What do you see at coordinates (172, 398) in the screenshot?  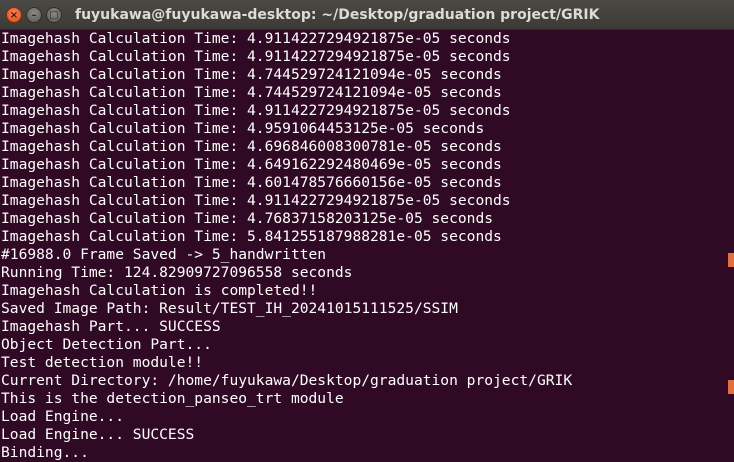 I see `terminal-line: This is the detection_panseo_trt module` at bounding box center [172, 398].